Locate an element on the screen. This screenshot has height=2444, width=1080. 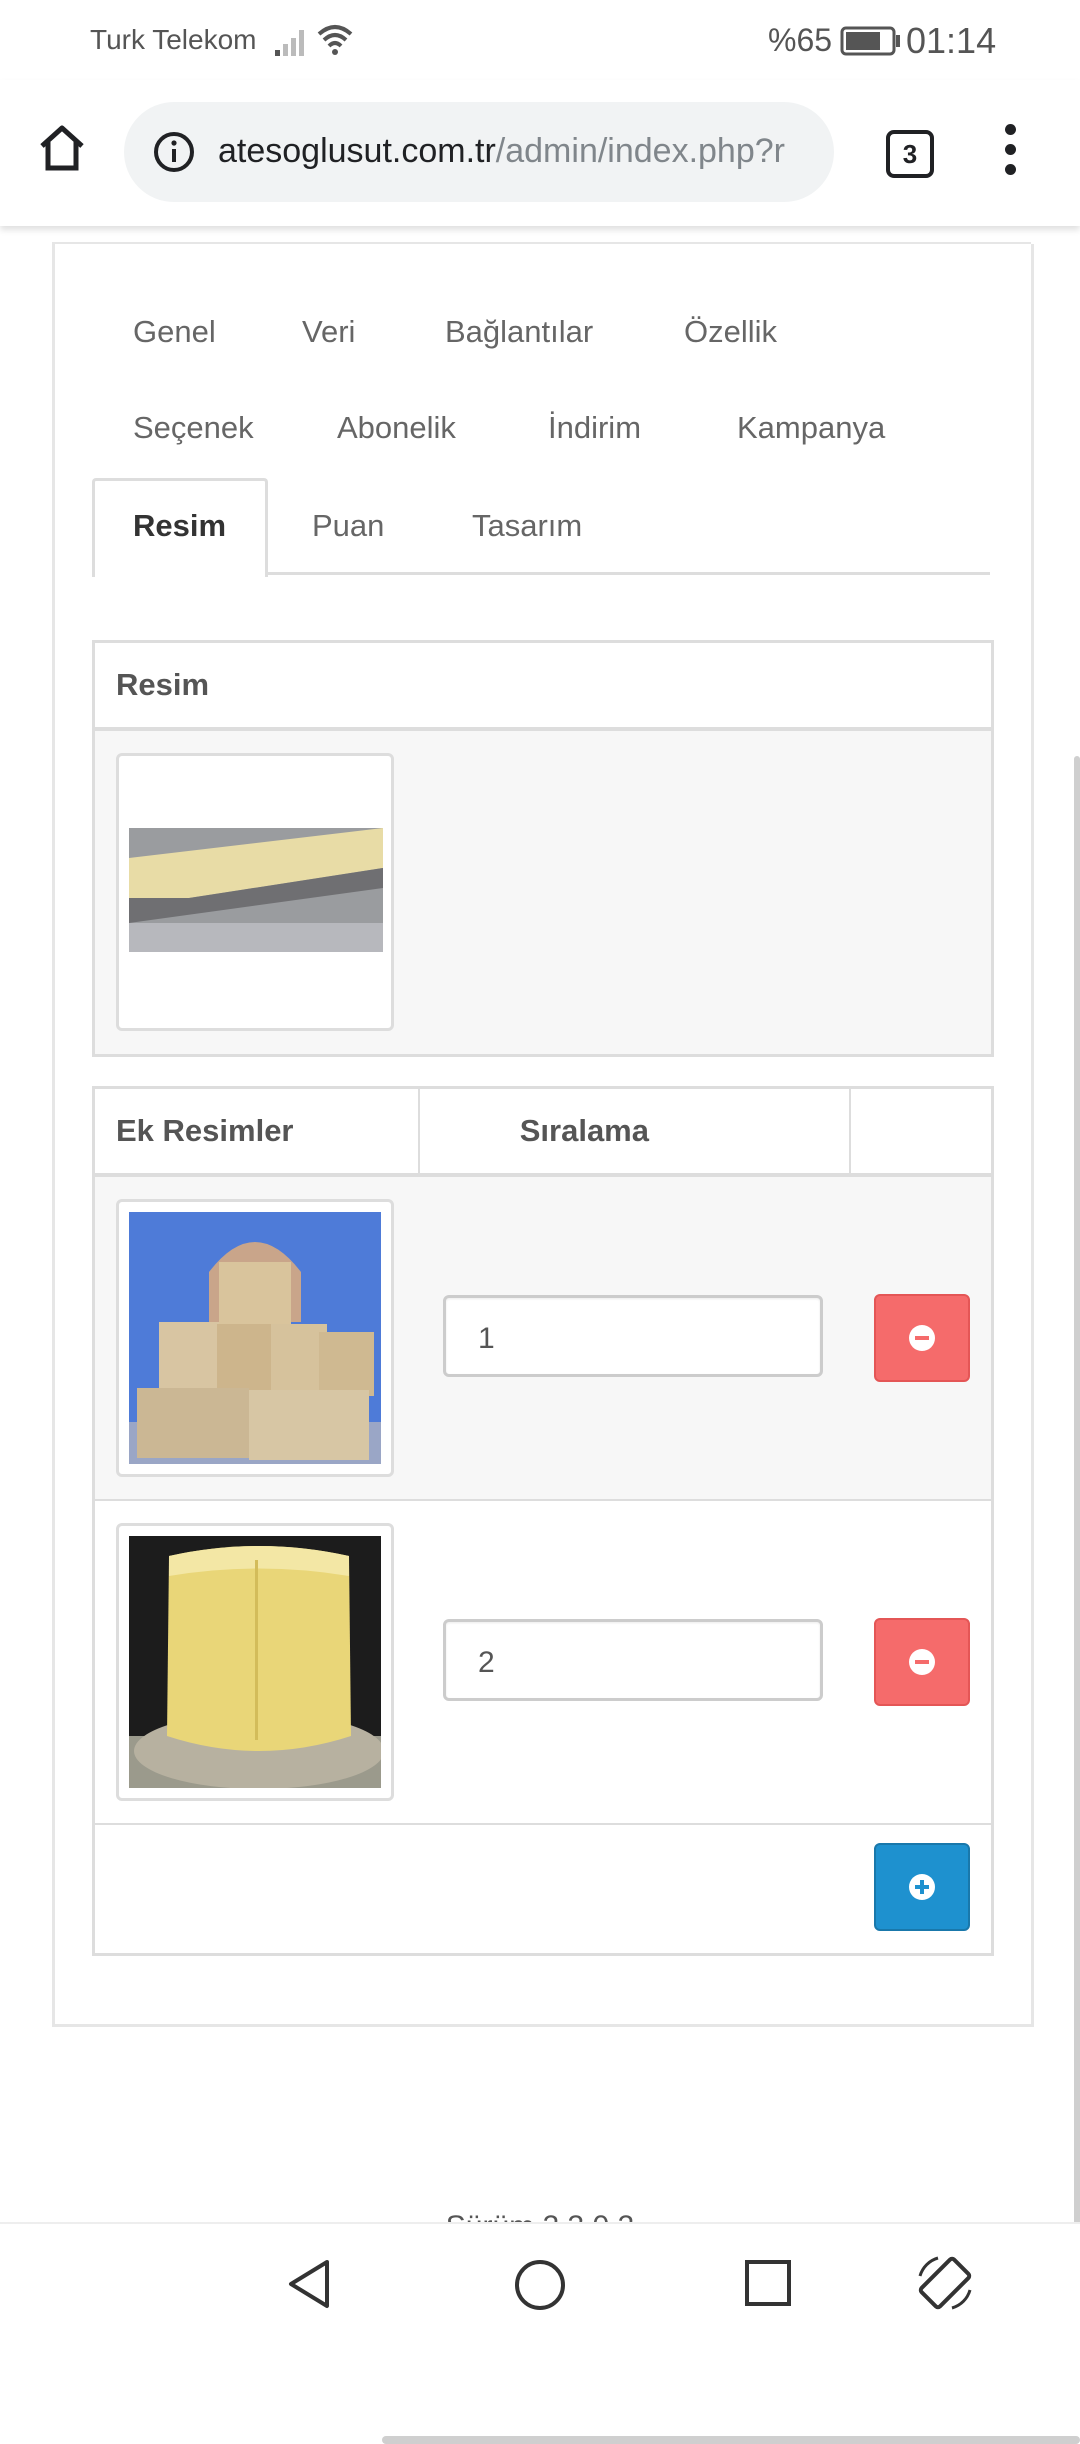
tab-secenek: Seçenek is located at coordinates (193, 428).